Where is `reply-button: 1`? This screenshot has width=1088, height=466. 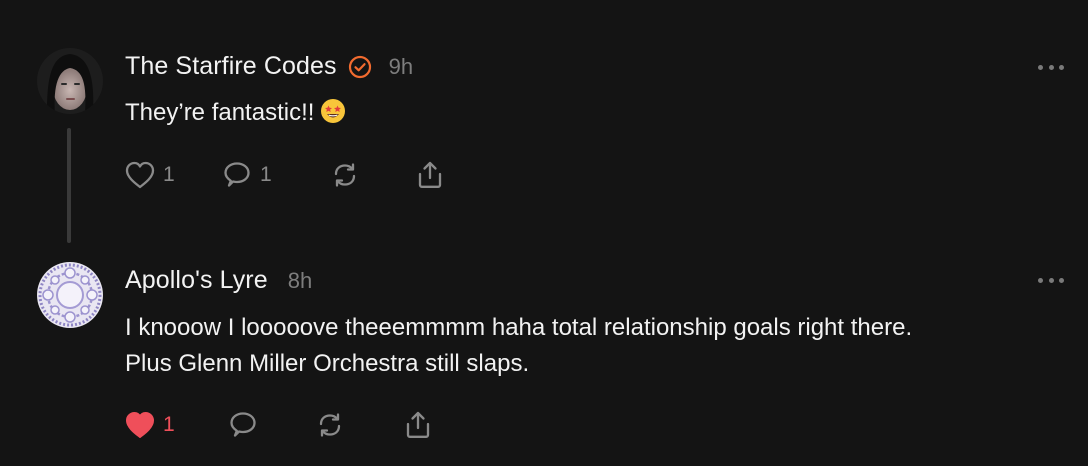 reply-button: 1 is located at coordinates (246, 175).